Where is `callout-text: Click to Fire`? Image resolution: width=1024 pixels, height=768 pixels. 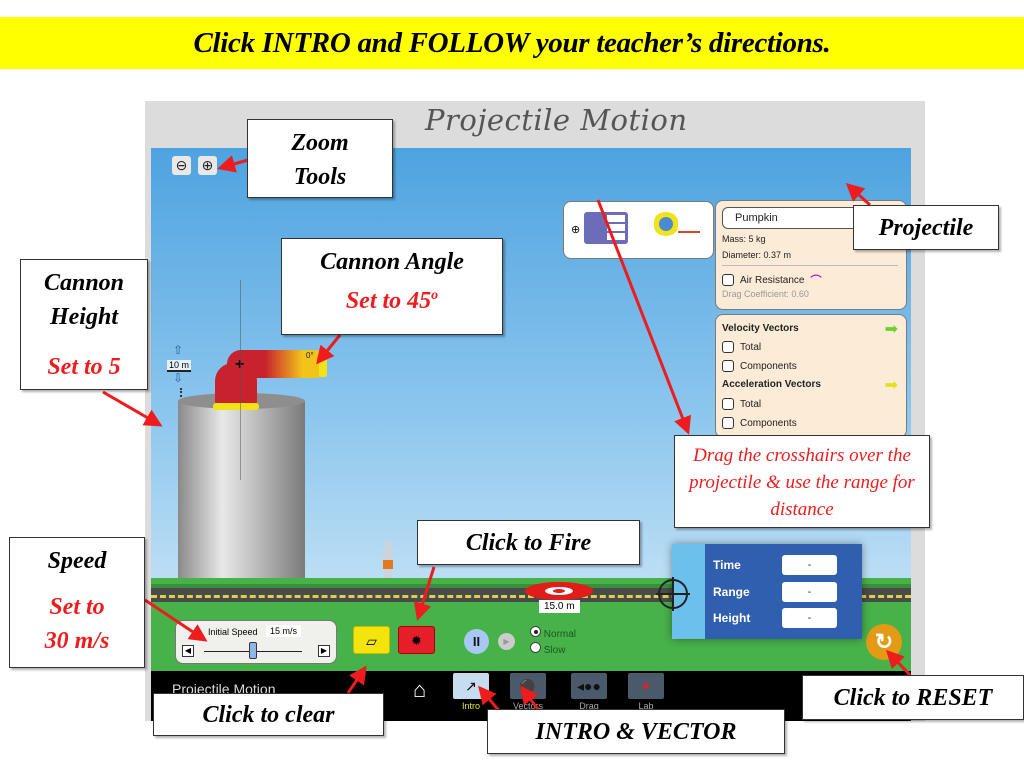
callout-text: Click to Fire is located at coordinates (528, 543).